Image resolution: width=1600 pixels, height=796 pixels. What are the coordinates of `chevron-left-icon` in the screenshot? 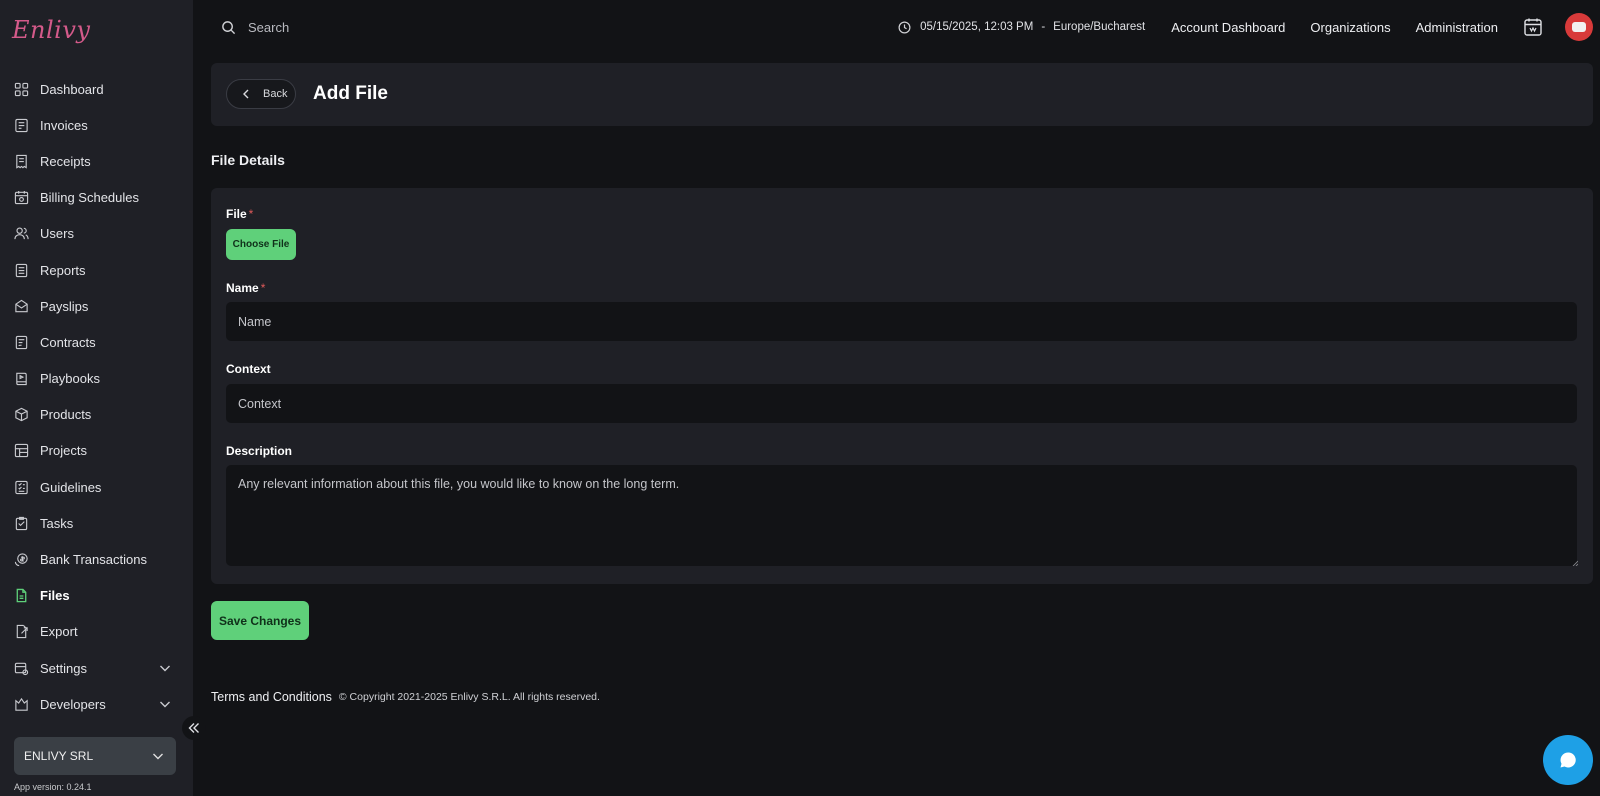 It's located at (246, 94).